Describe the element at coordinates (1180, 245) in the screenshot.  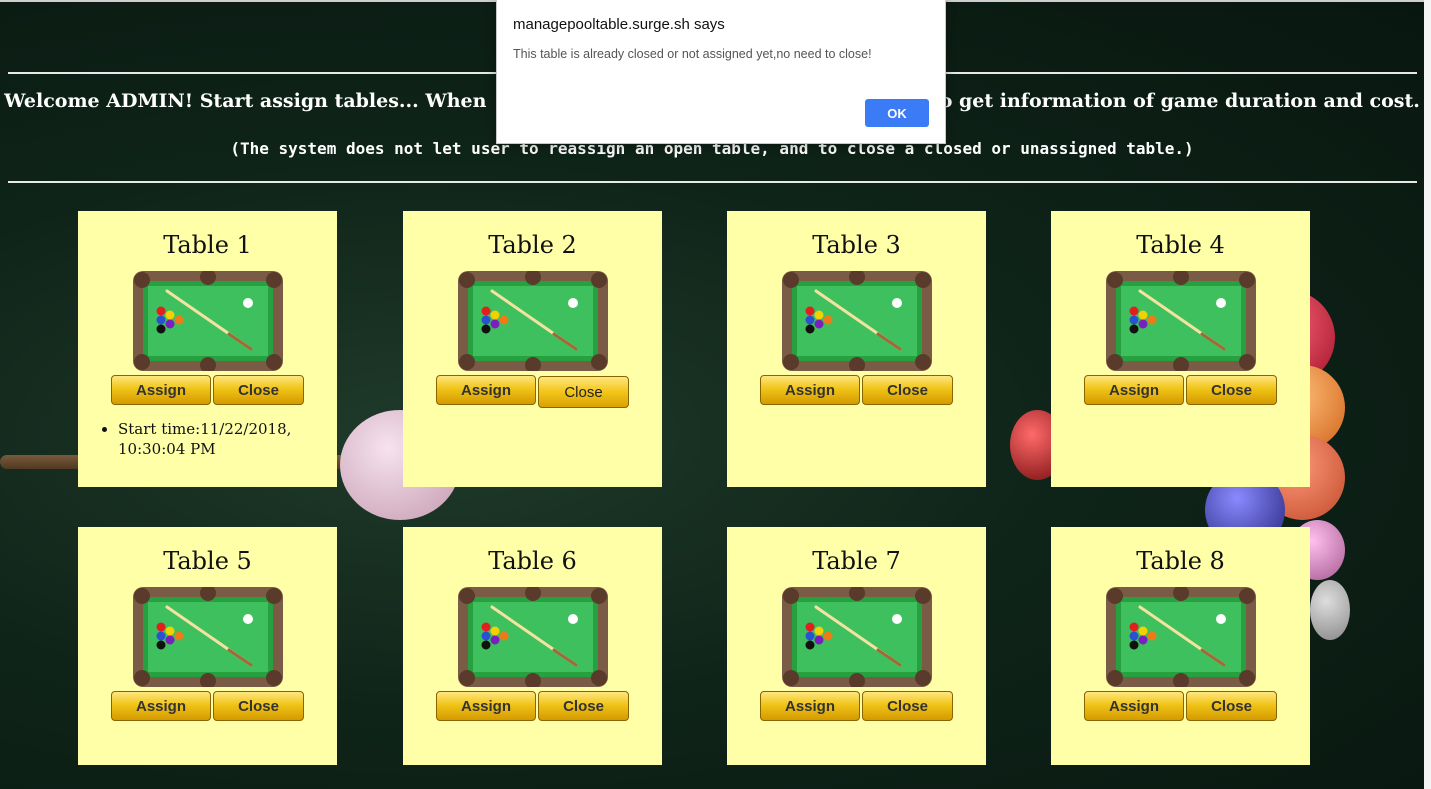
I see `table-title: Table 4` at that location.